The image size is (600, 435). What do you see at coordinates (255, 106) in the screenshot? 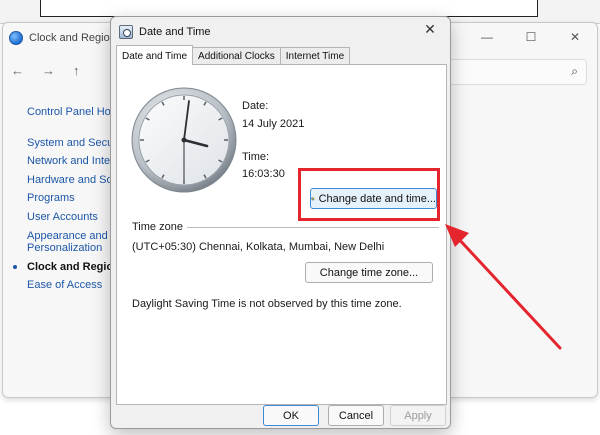
I see `date-label: Date:` at bounding box center [255, 106].